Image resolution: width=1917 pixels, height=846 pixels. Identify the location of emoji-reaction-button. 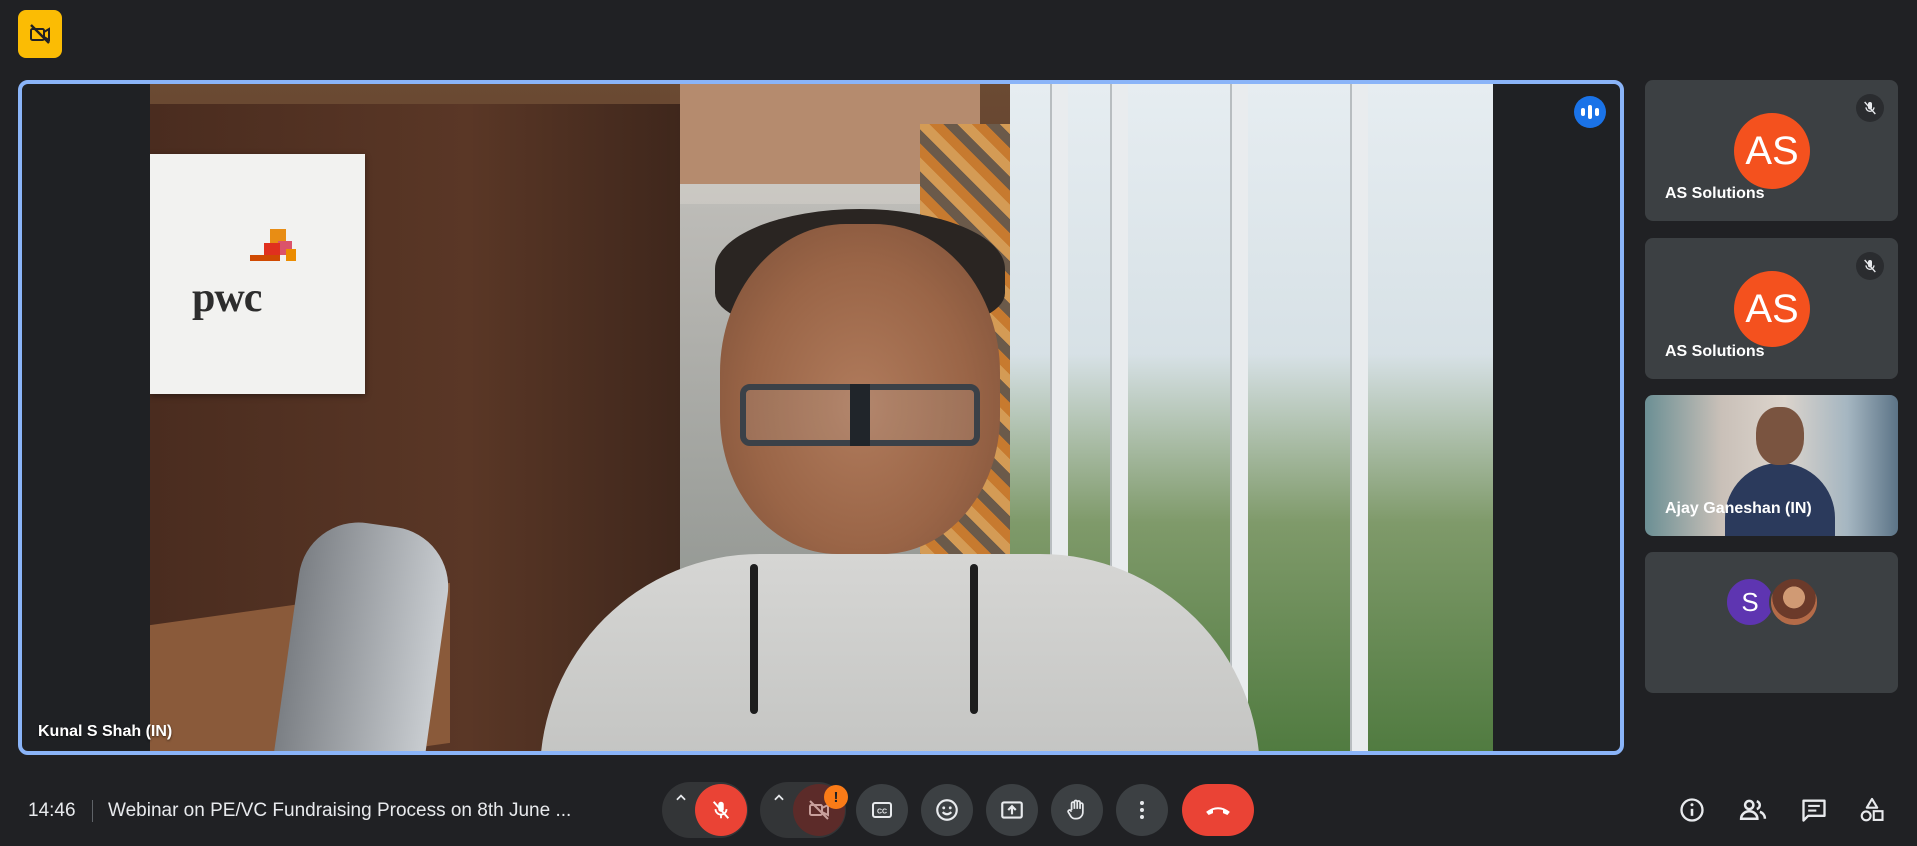
(947, 810).